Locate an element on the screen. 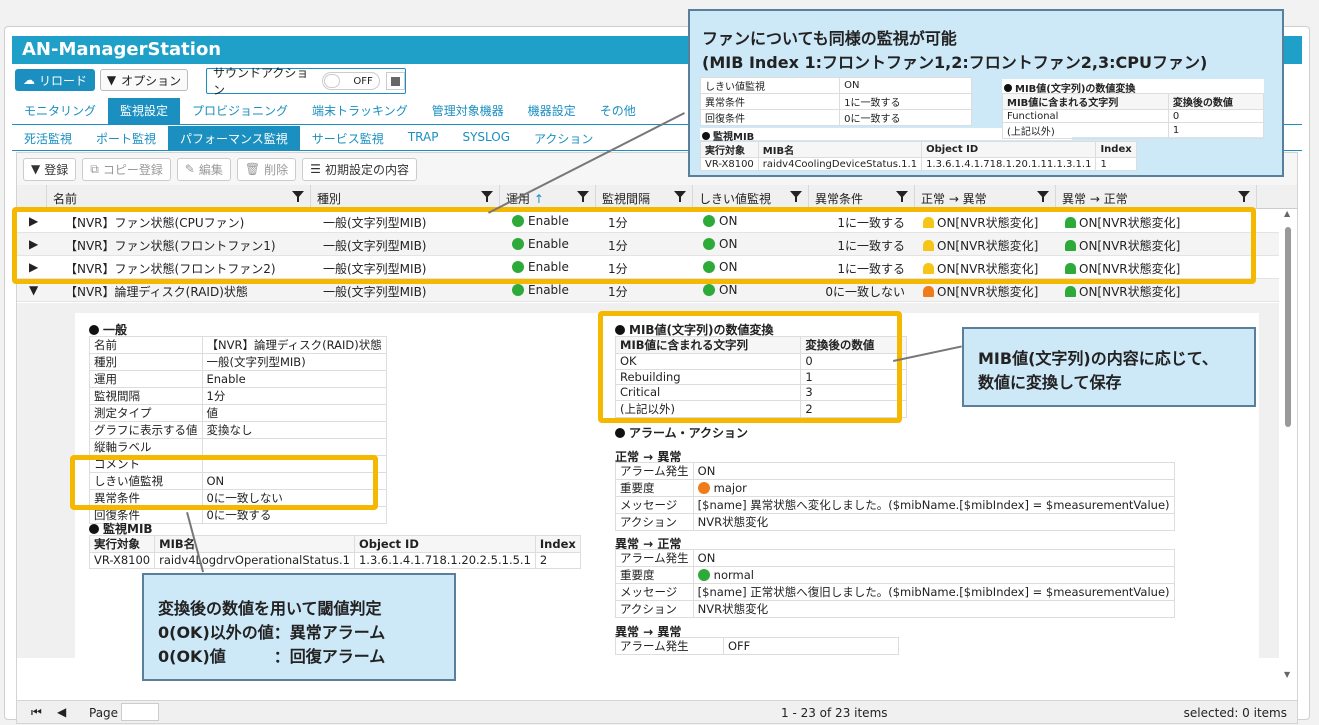 Image resolution: width=1319 pixels, height=725 pixels. prev-page-icon: ◀ is located at coordinates (61, 712).